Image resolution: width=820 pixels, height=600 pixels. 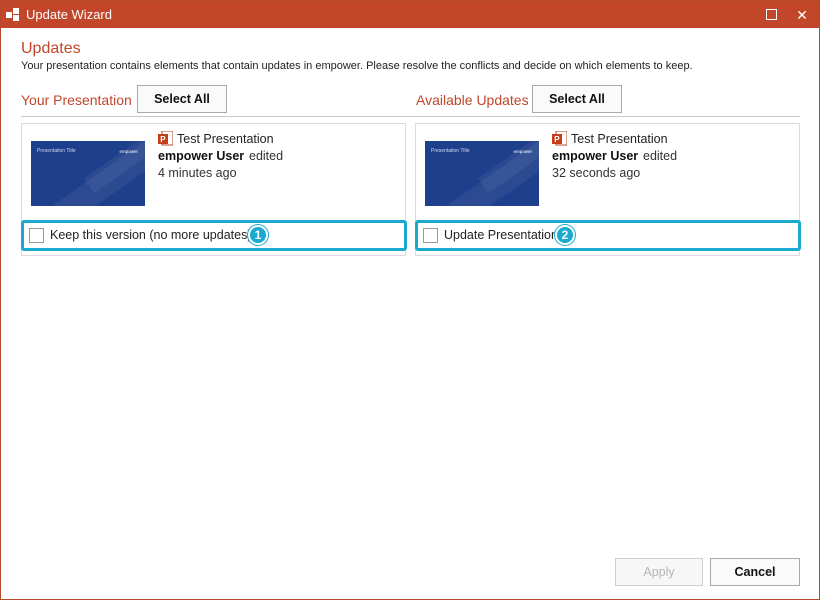 What do you see at coordinates (472, 100) in the screenshot?
I see `available-updates-label: Available Updates` at bounding box center [472, 100].